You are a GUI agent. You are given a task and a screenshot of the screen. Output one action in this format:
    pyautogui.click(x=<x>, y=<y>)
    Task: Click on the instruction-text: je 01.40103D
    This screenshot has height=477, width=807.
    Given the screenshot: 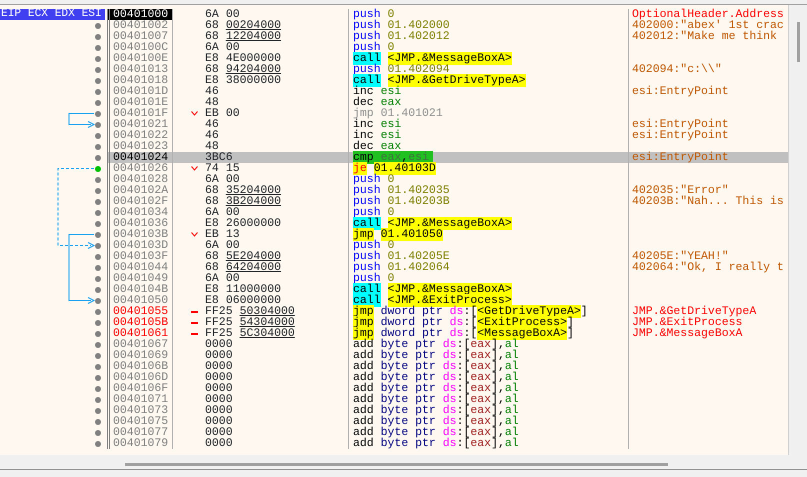 What is the action you would take?
    pyautogui.click(x=394, y=168)
    